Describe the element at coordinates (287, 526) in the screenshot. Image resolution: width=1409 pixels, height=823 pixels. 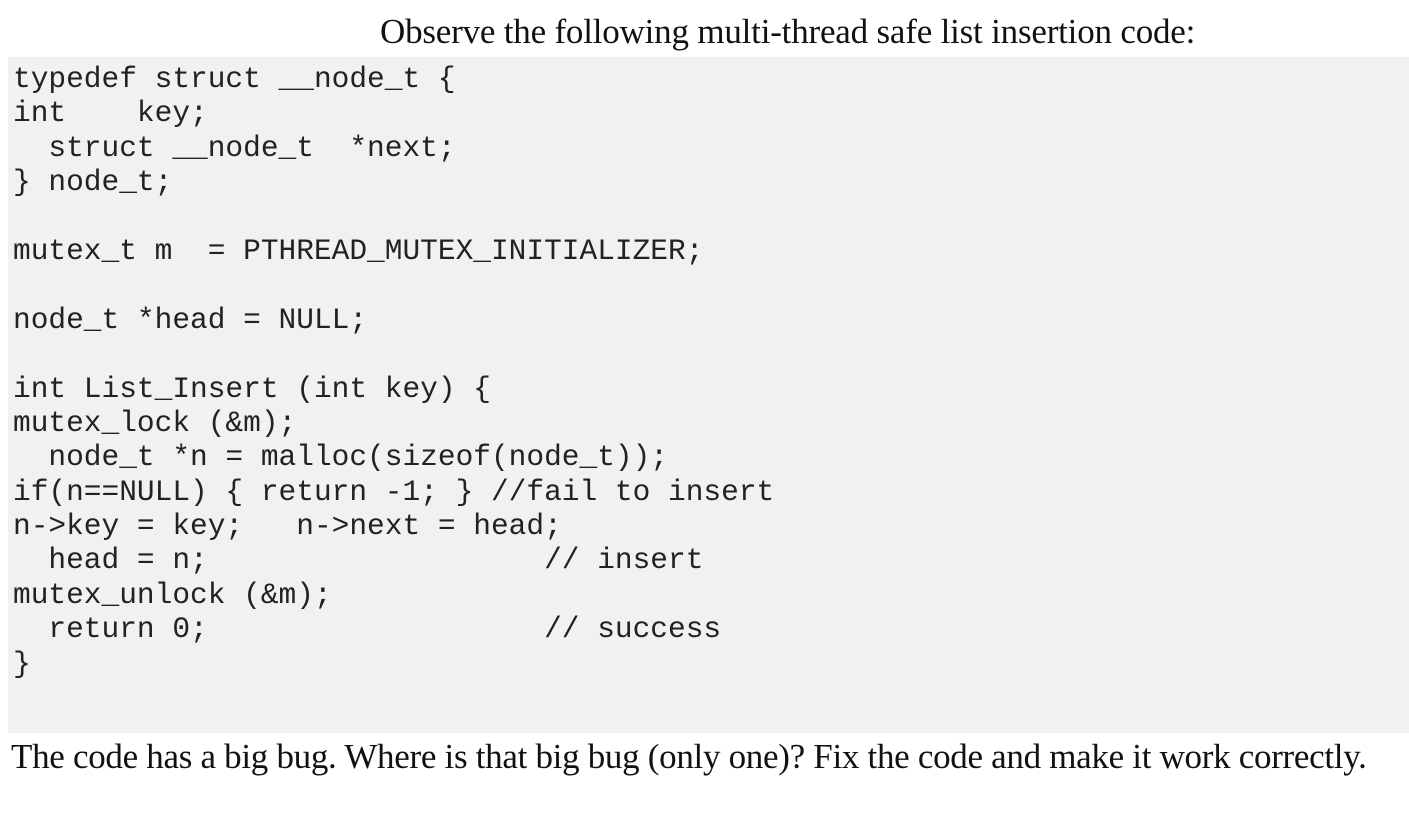
I see `code-line: n->key = key; n->next = head;` at that location.